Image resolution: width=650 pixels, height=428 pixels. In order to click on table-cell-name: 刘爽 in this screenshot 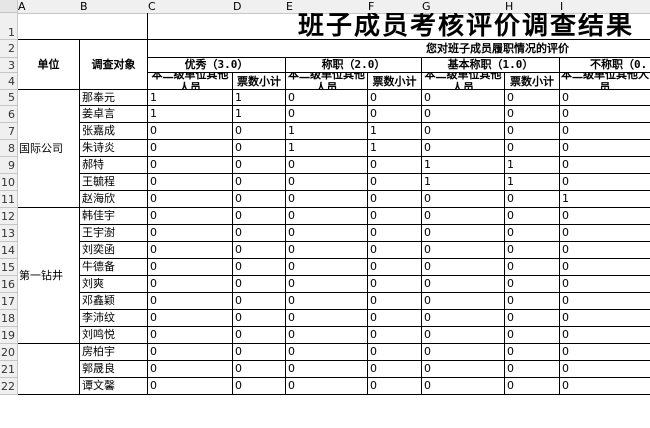, I will do `click(114, 284)`.